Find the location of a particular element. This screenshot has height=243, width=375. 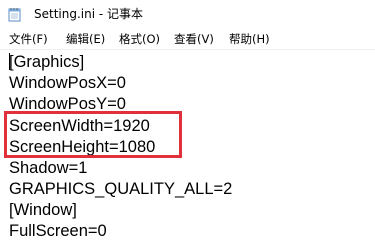

menu-file: 文件(F) is located at coordinates (28, 39).